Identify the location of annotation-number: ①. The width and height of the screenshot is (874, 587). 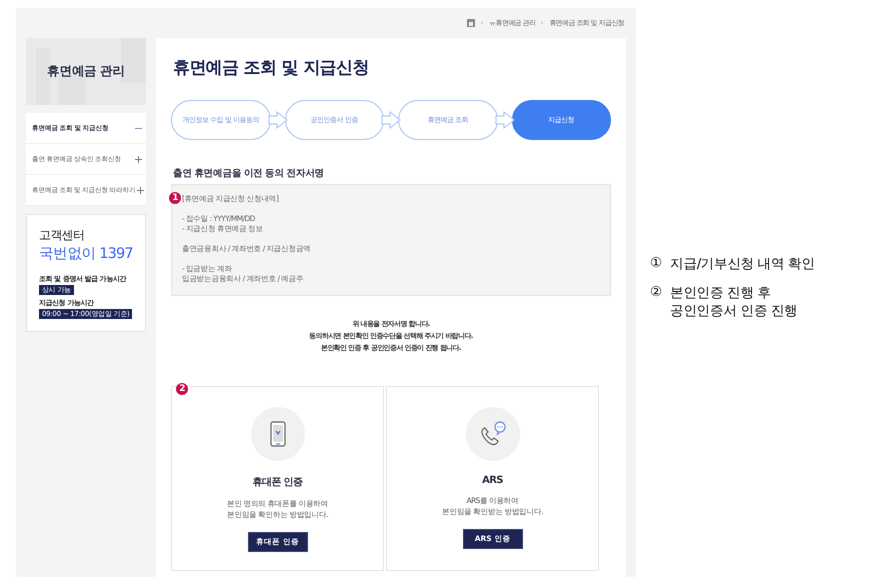
(656, 264).